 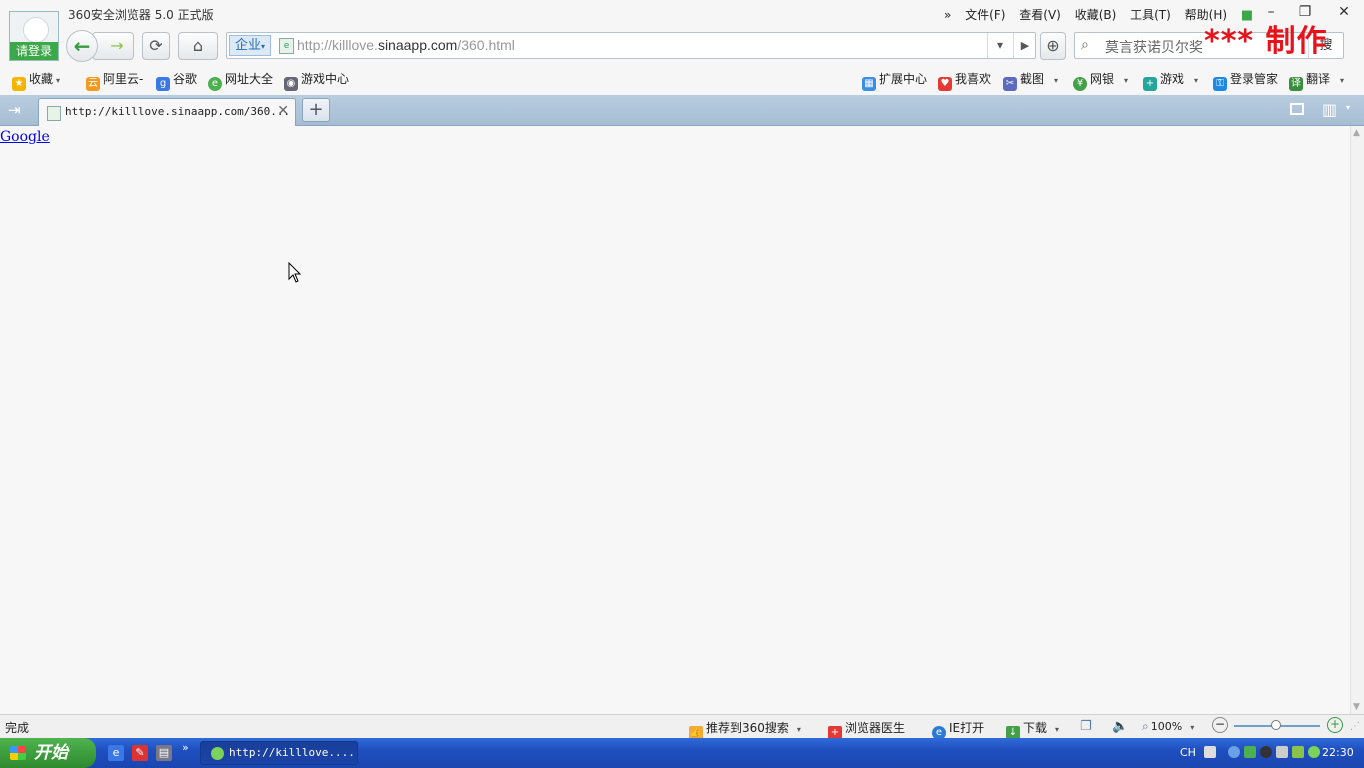 What do you see at coordinates (36, 80) in the screenshot?
I see `bookmark-favorites: ★ 收藏 ▾` at bounding box center [36, 80].